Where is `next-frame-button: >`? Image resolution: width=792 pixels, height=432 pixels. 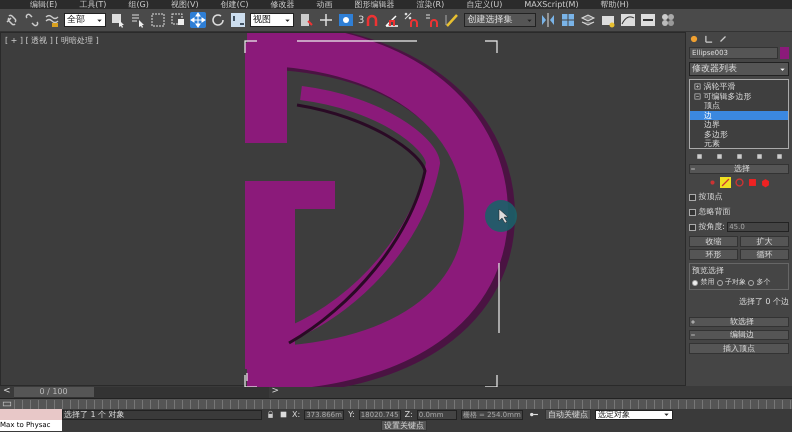
next-frame-button: > is located at coordinates (275, 392).